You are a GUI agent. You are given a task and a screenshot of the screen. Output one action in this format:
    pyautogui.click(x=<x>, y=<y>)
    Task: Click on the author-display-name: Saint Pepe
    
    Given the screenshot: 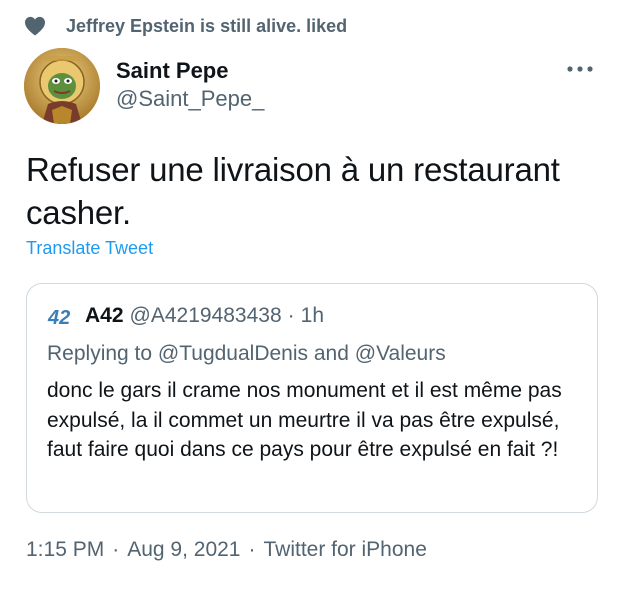 What is the action you would take?
    pyautogui.click(x=190, y=71)
    